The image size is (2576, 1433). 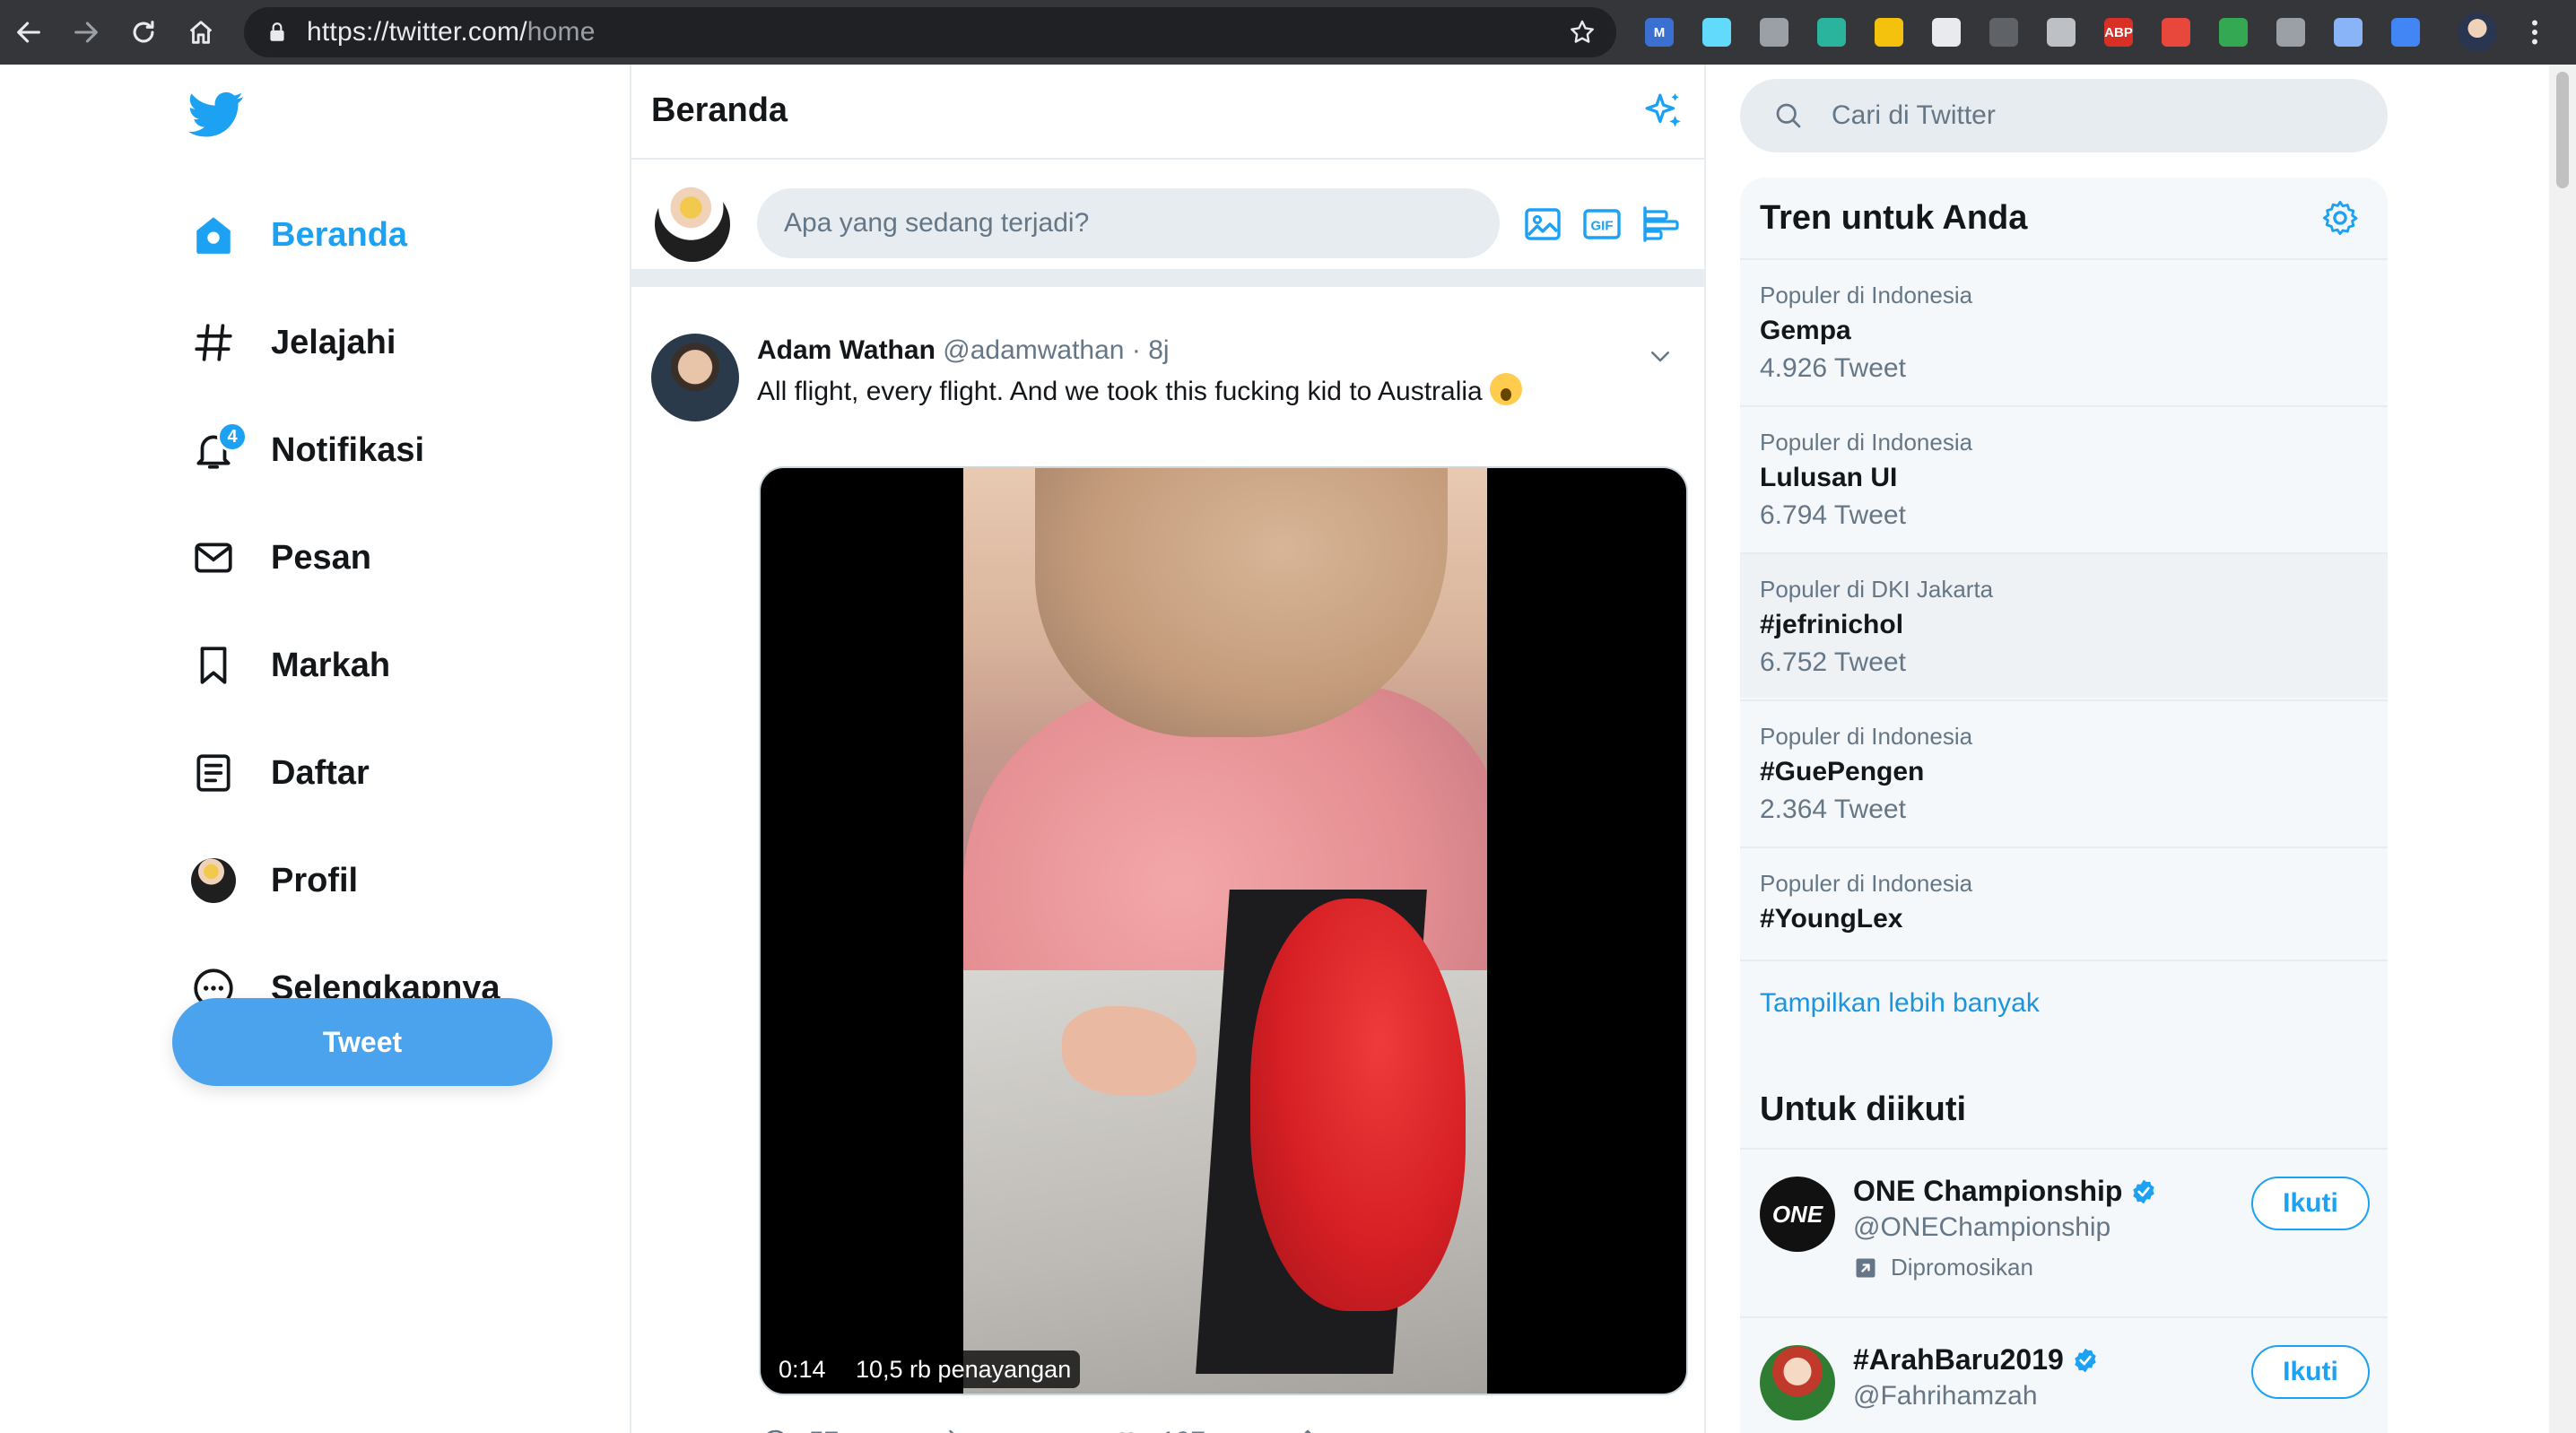 I want to click on teal-extension-icon, so click(x=1831, y=32).